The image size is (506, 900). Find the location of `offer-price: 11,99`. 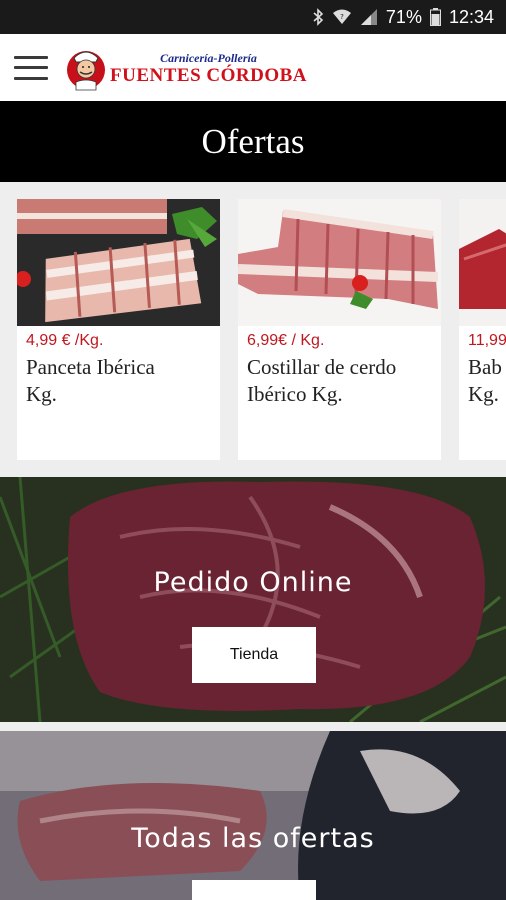

offer-price: 11,99 is located at coordinates (487, 340).